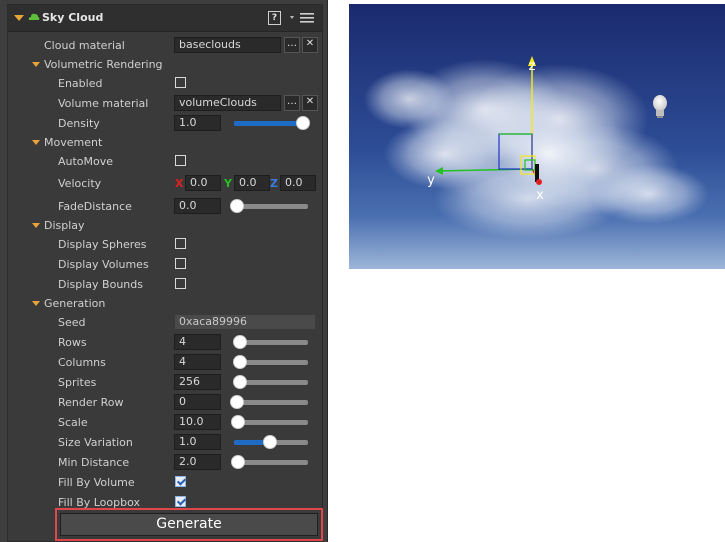 This screenshot has height=542, width=725. I want to click on component-header: Sky Cloud ?, so click(165, 18).